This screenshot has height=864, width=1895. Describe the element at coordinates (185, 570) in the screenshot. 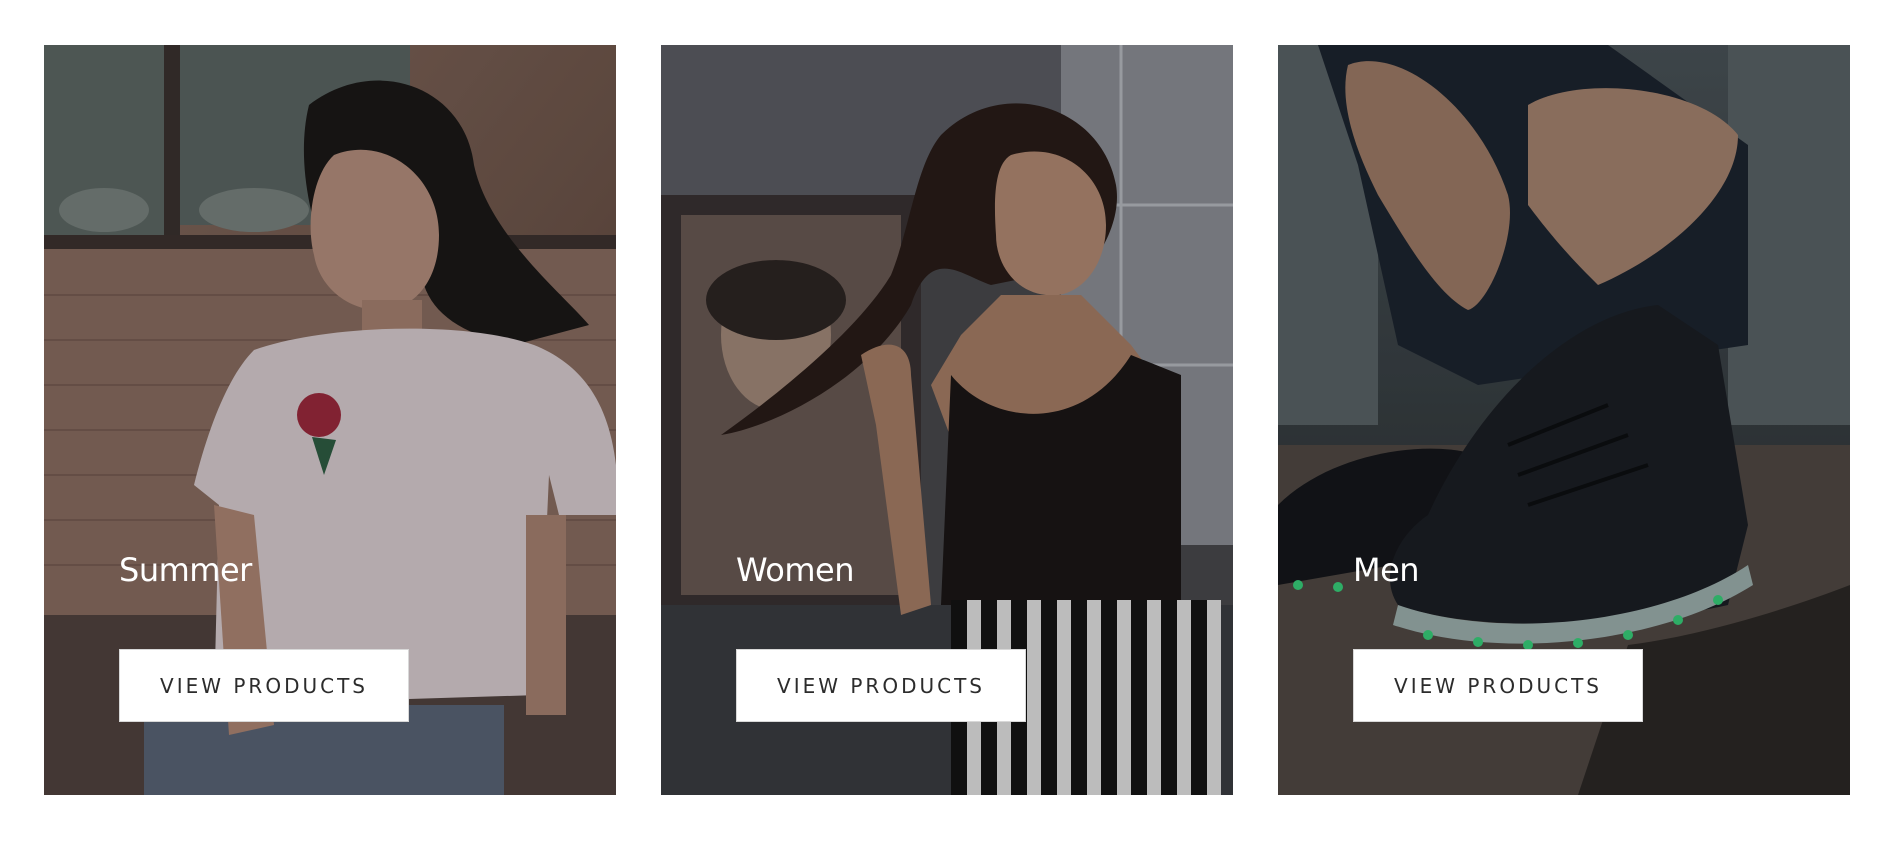

I see `summer-collection-title: Summer` at that location.